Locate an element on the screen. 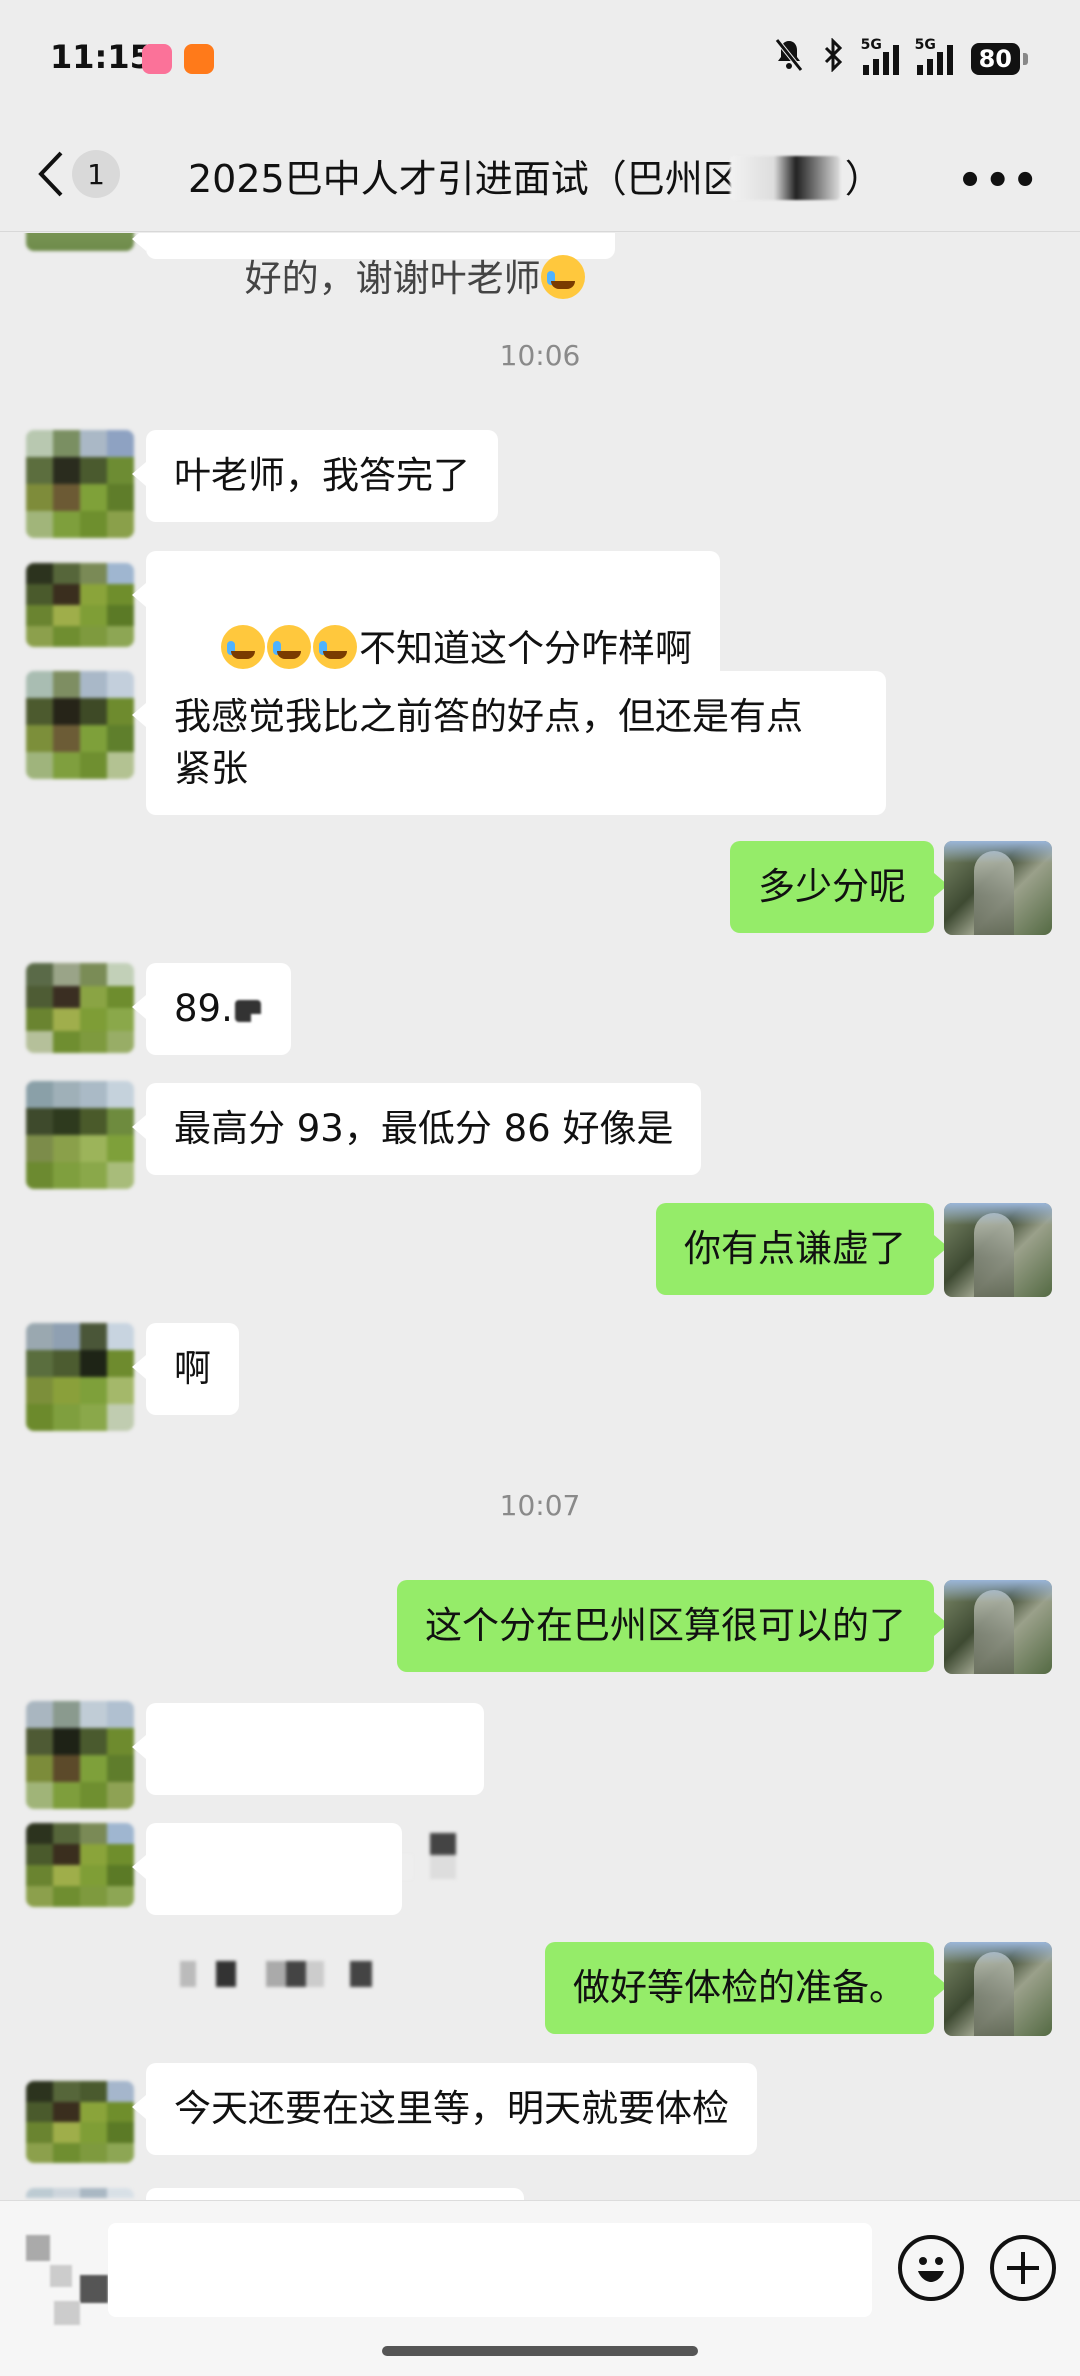 This screenshot has width=1080, height=2376. message-bubble: 最高分 93，最低分 86 好像是 is located at coordinates (416, 1129).